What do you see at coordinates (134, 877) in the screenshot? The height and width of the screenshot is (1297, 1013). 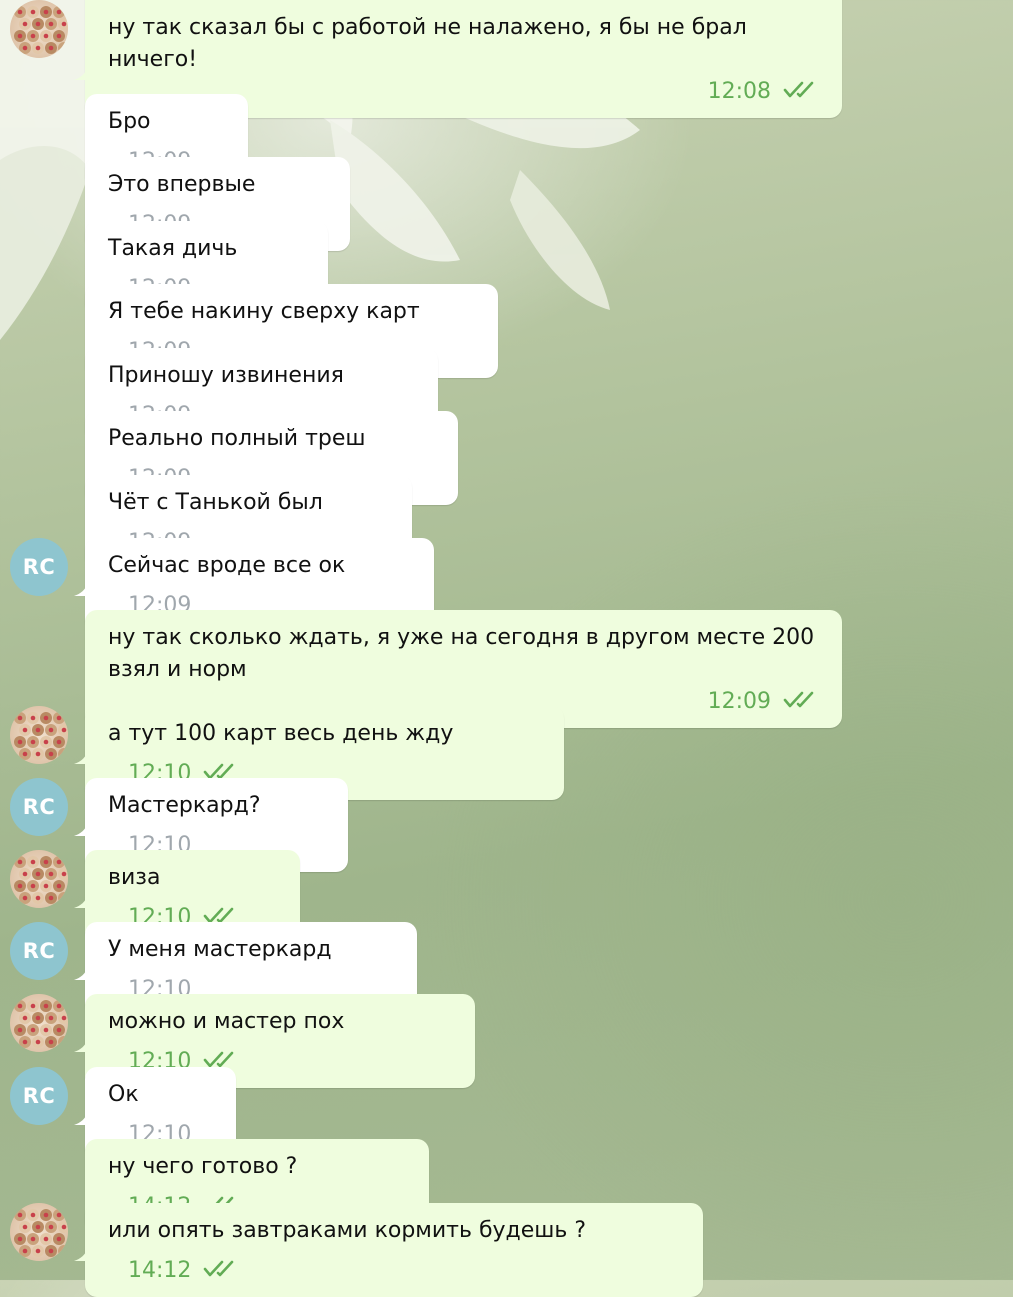 I see `message-text: виза` at bounding box center [134, 877].